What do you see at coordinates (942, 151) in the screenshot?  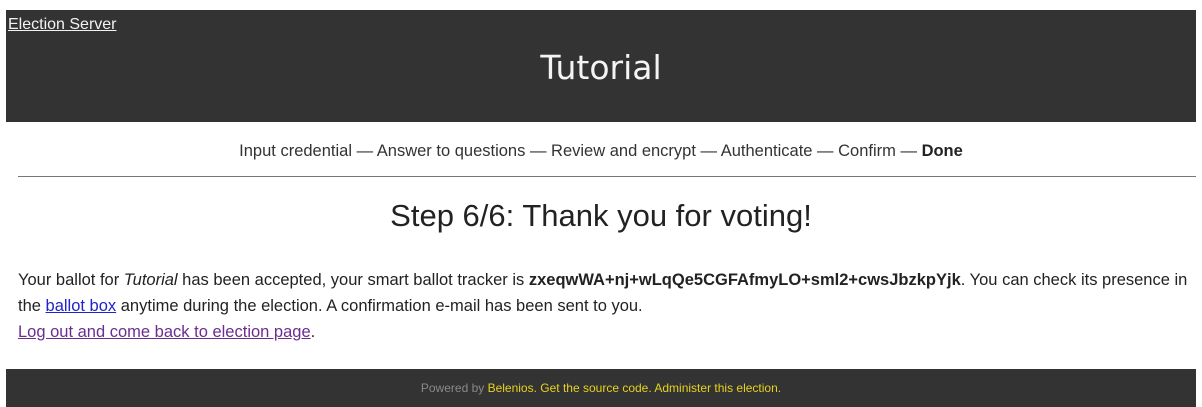 I see `step-done-current: Done` at bounding box center [942, 151].